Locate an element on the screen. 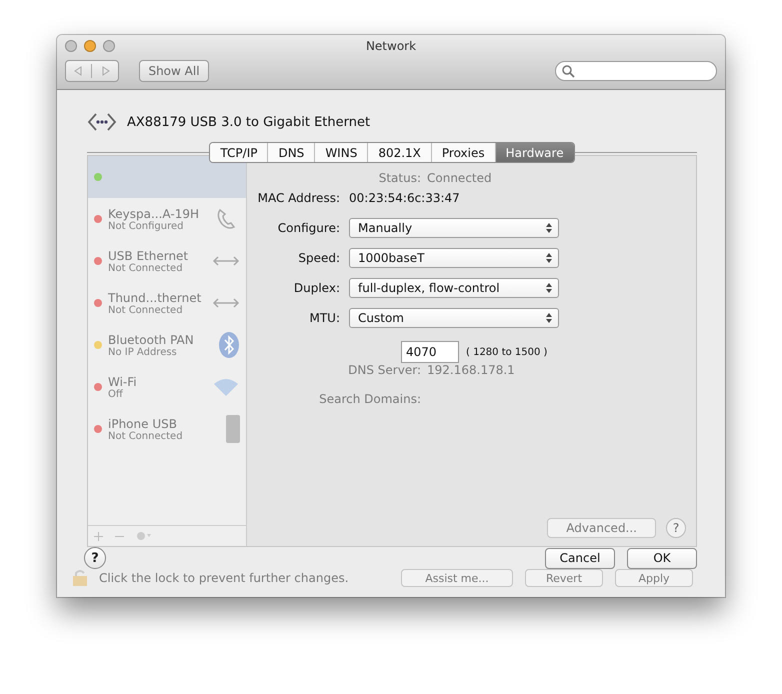 The height and width of the screenshot is (694, 782). service-item: iPhone USB Not Connected is located at coordinates (167, 429).